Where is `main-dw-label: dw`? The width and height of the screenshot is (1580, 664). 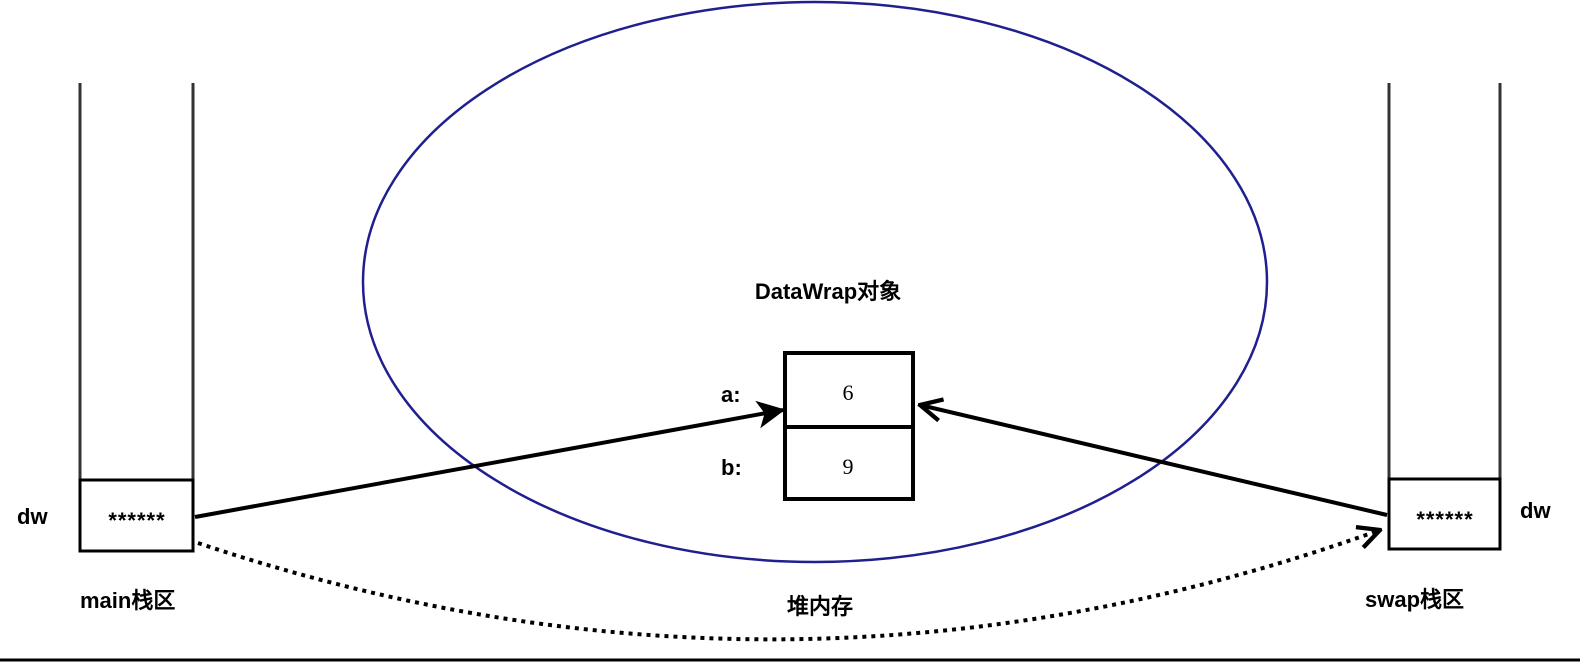
main-dw-label: dw is located at coordinates (32, 516).